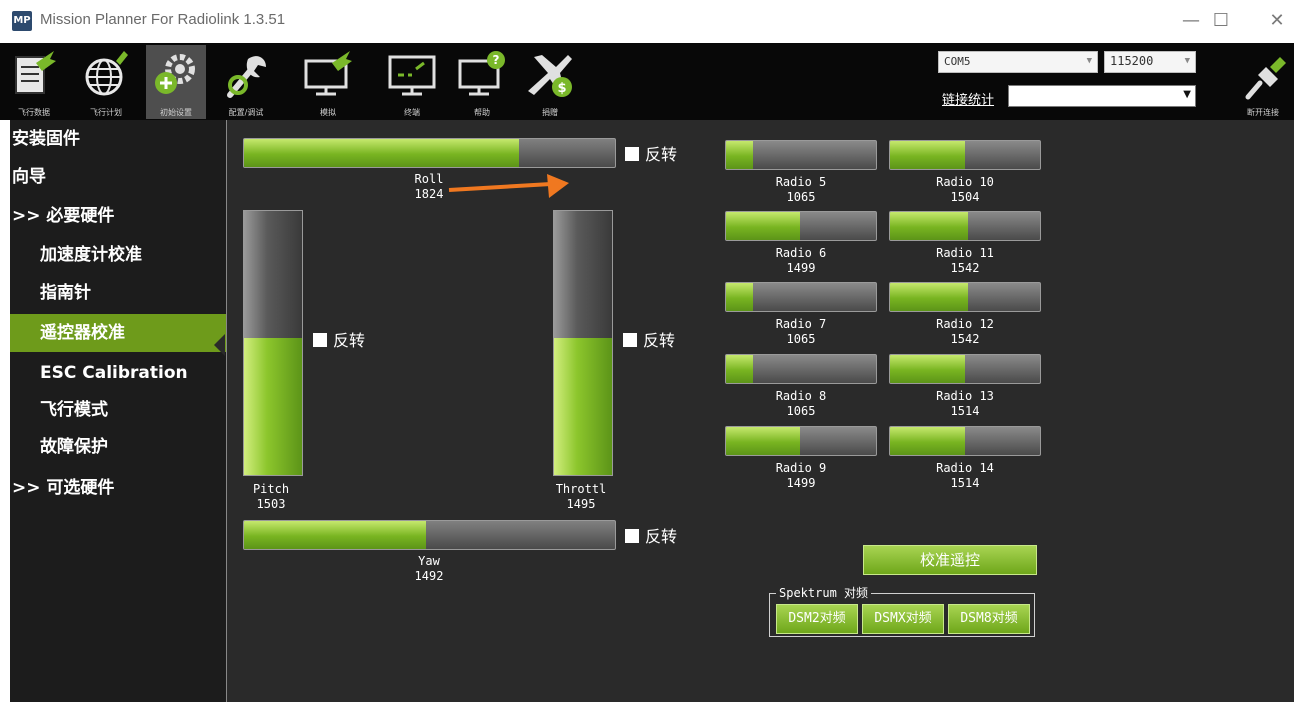 The width and height of the screenshot is (1294, 702). I want to click on pitch-caption: Pitch 1503, so click(271, 497).